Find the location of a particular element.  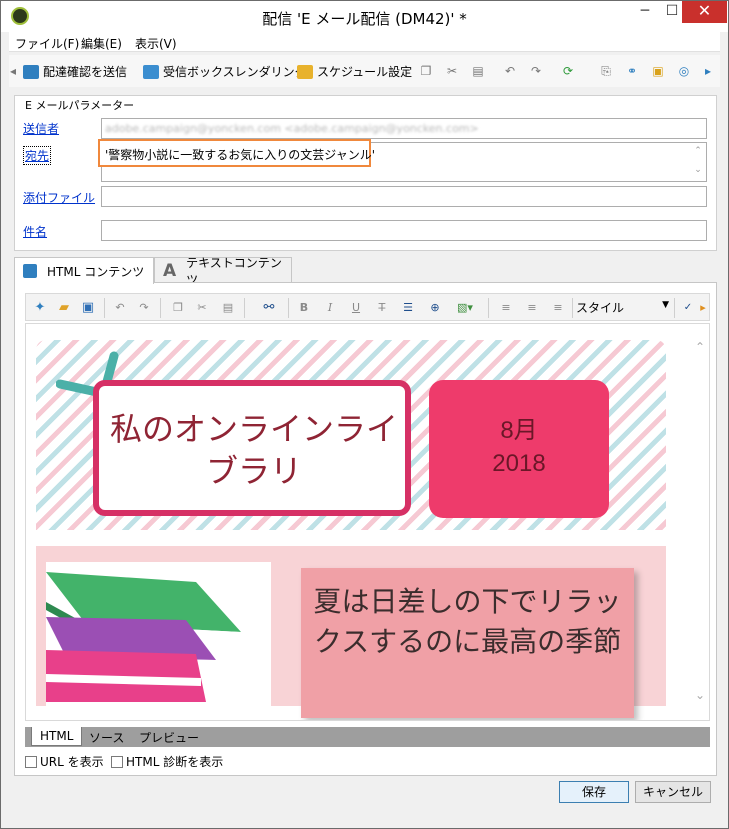

clear-format-icon: T̶ is located at coordinates (382, 308).